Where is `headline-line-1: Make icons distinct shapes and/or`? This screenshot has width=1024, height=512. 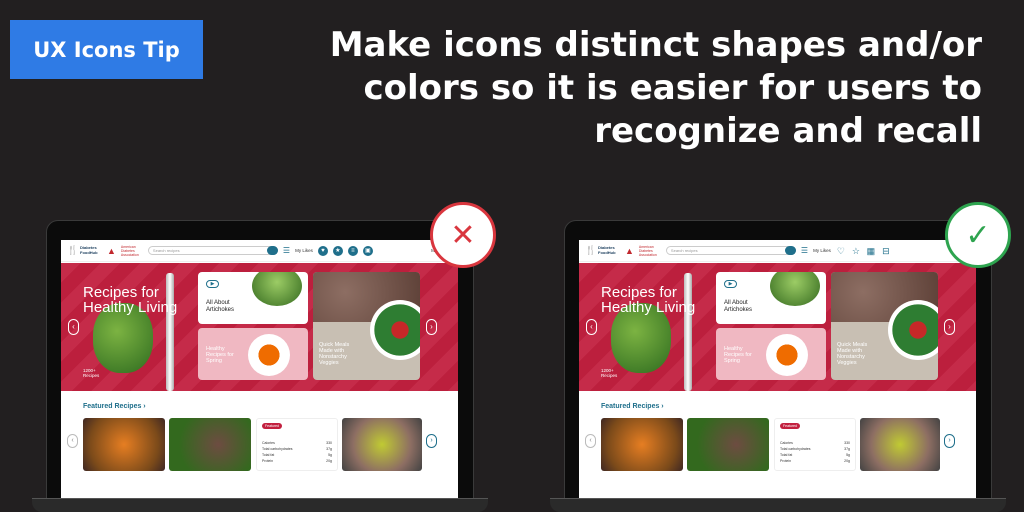
headline-line-1: Make icons distinct shapes and/or is located at coordinates (655, 45).